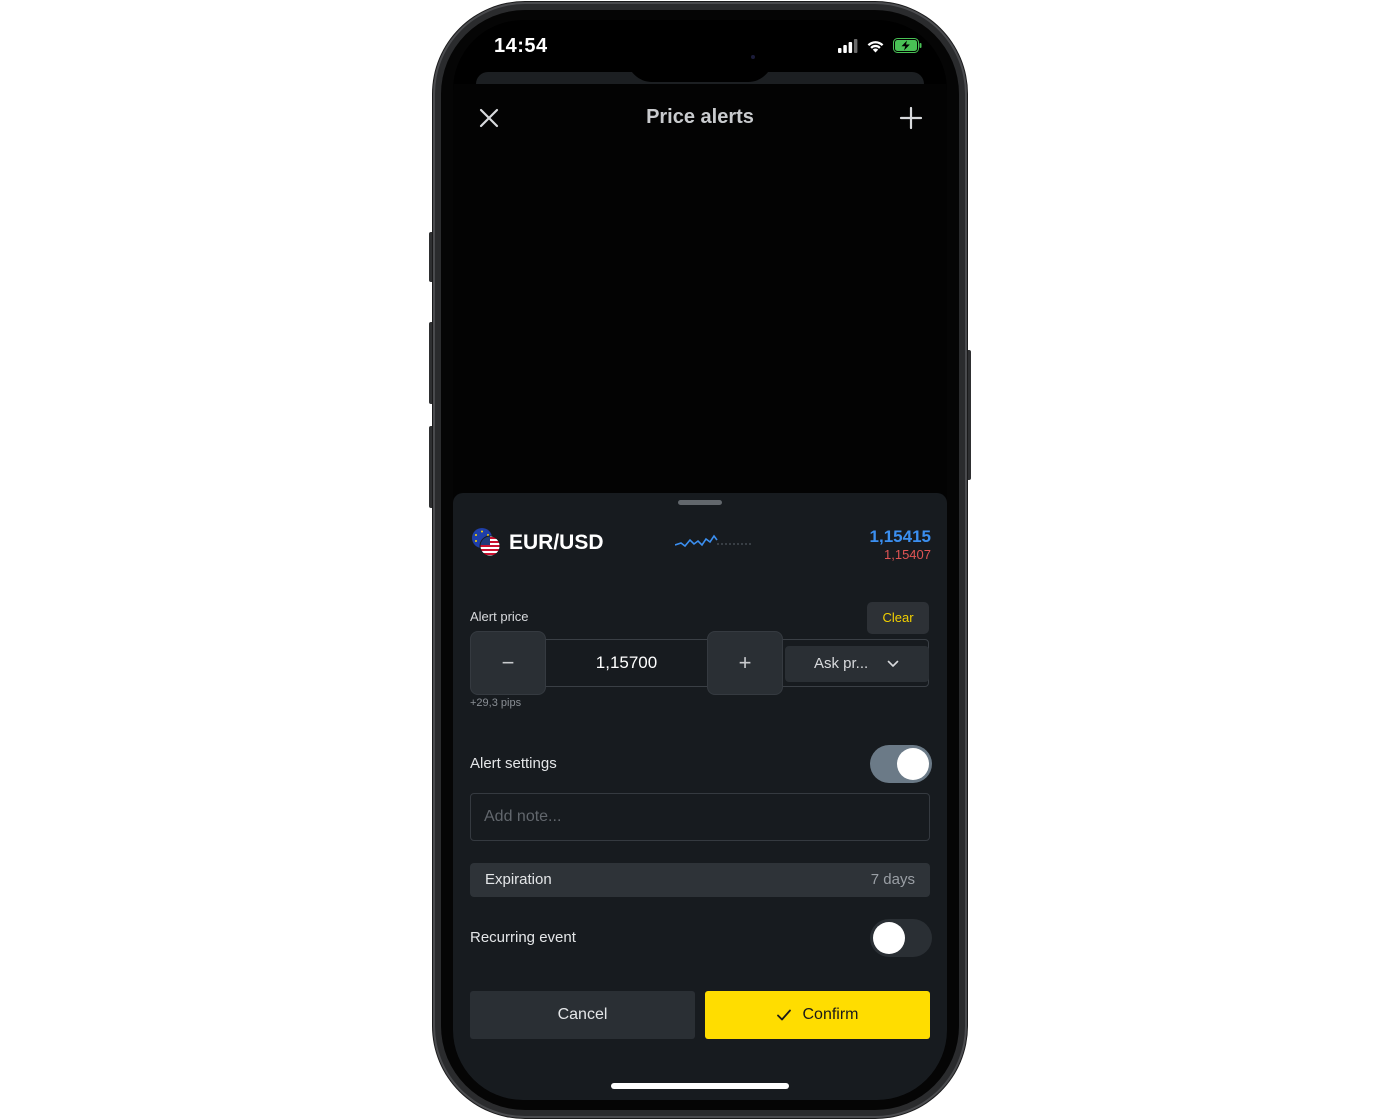 The height and width of the screenshot is (1120, 1400). I want to click on pips-distance: +29,3 pips, so click(496, 703).